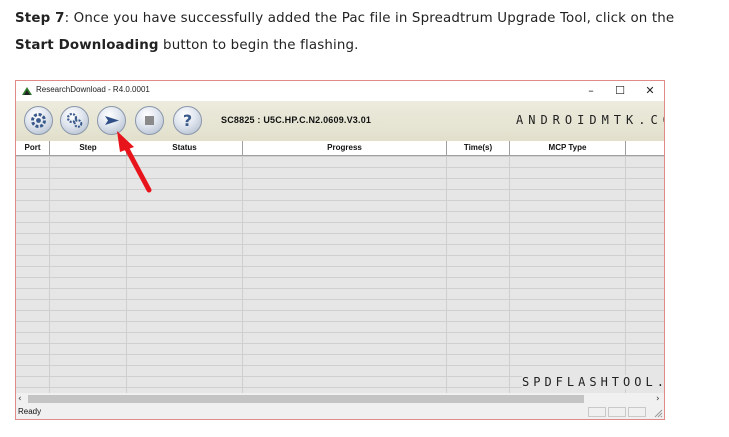  What do you see at coordinates (185, 148) in the screenshot?
I see `column-status: Status` at bounding box center [185, 148].